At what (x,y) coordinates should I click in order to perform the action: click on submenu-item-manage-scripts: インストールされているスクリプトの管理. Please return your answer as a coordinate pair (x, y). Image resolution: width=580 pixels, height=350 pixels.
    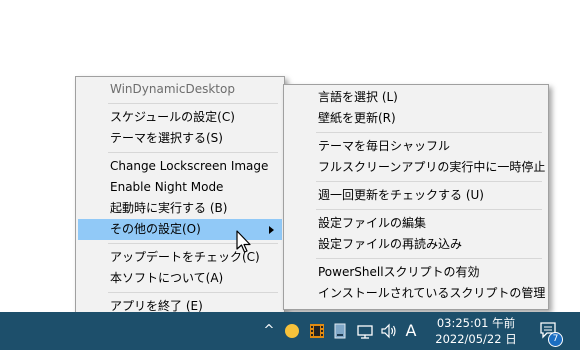
    Looking at the image, I should click on (416, 293).